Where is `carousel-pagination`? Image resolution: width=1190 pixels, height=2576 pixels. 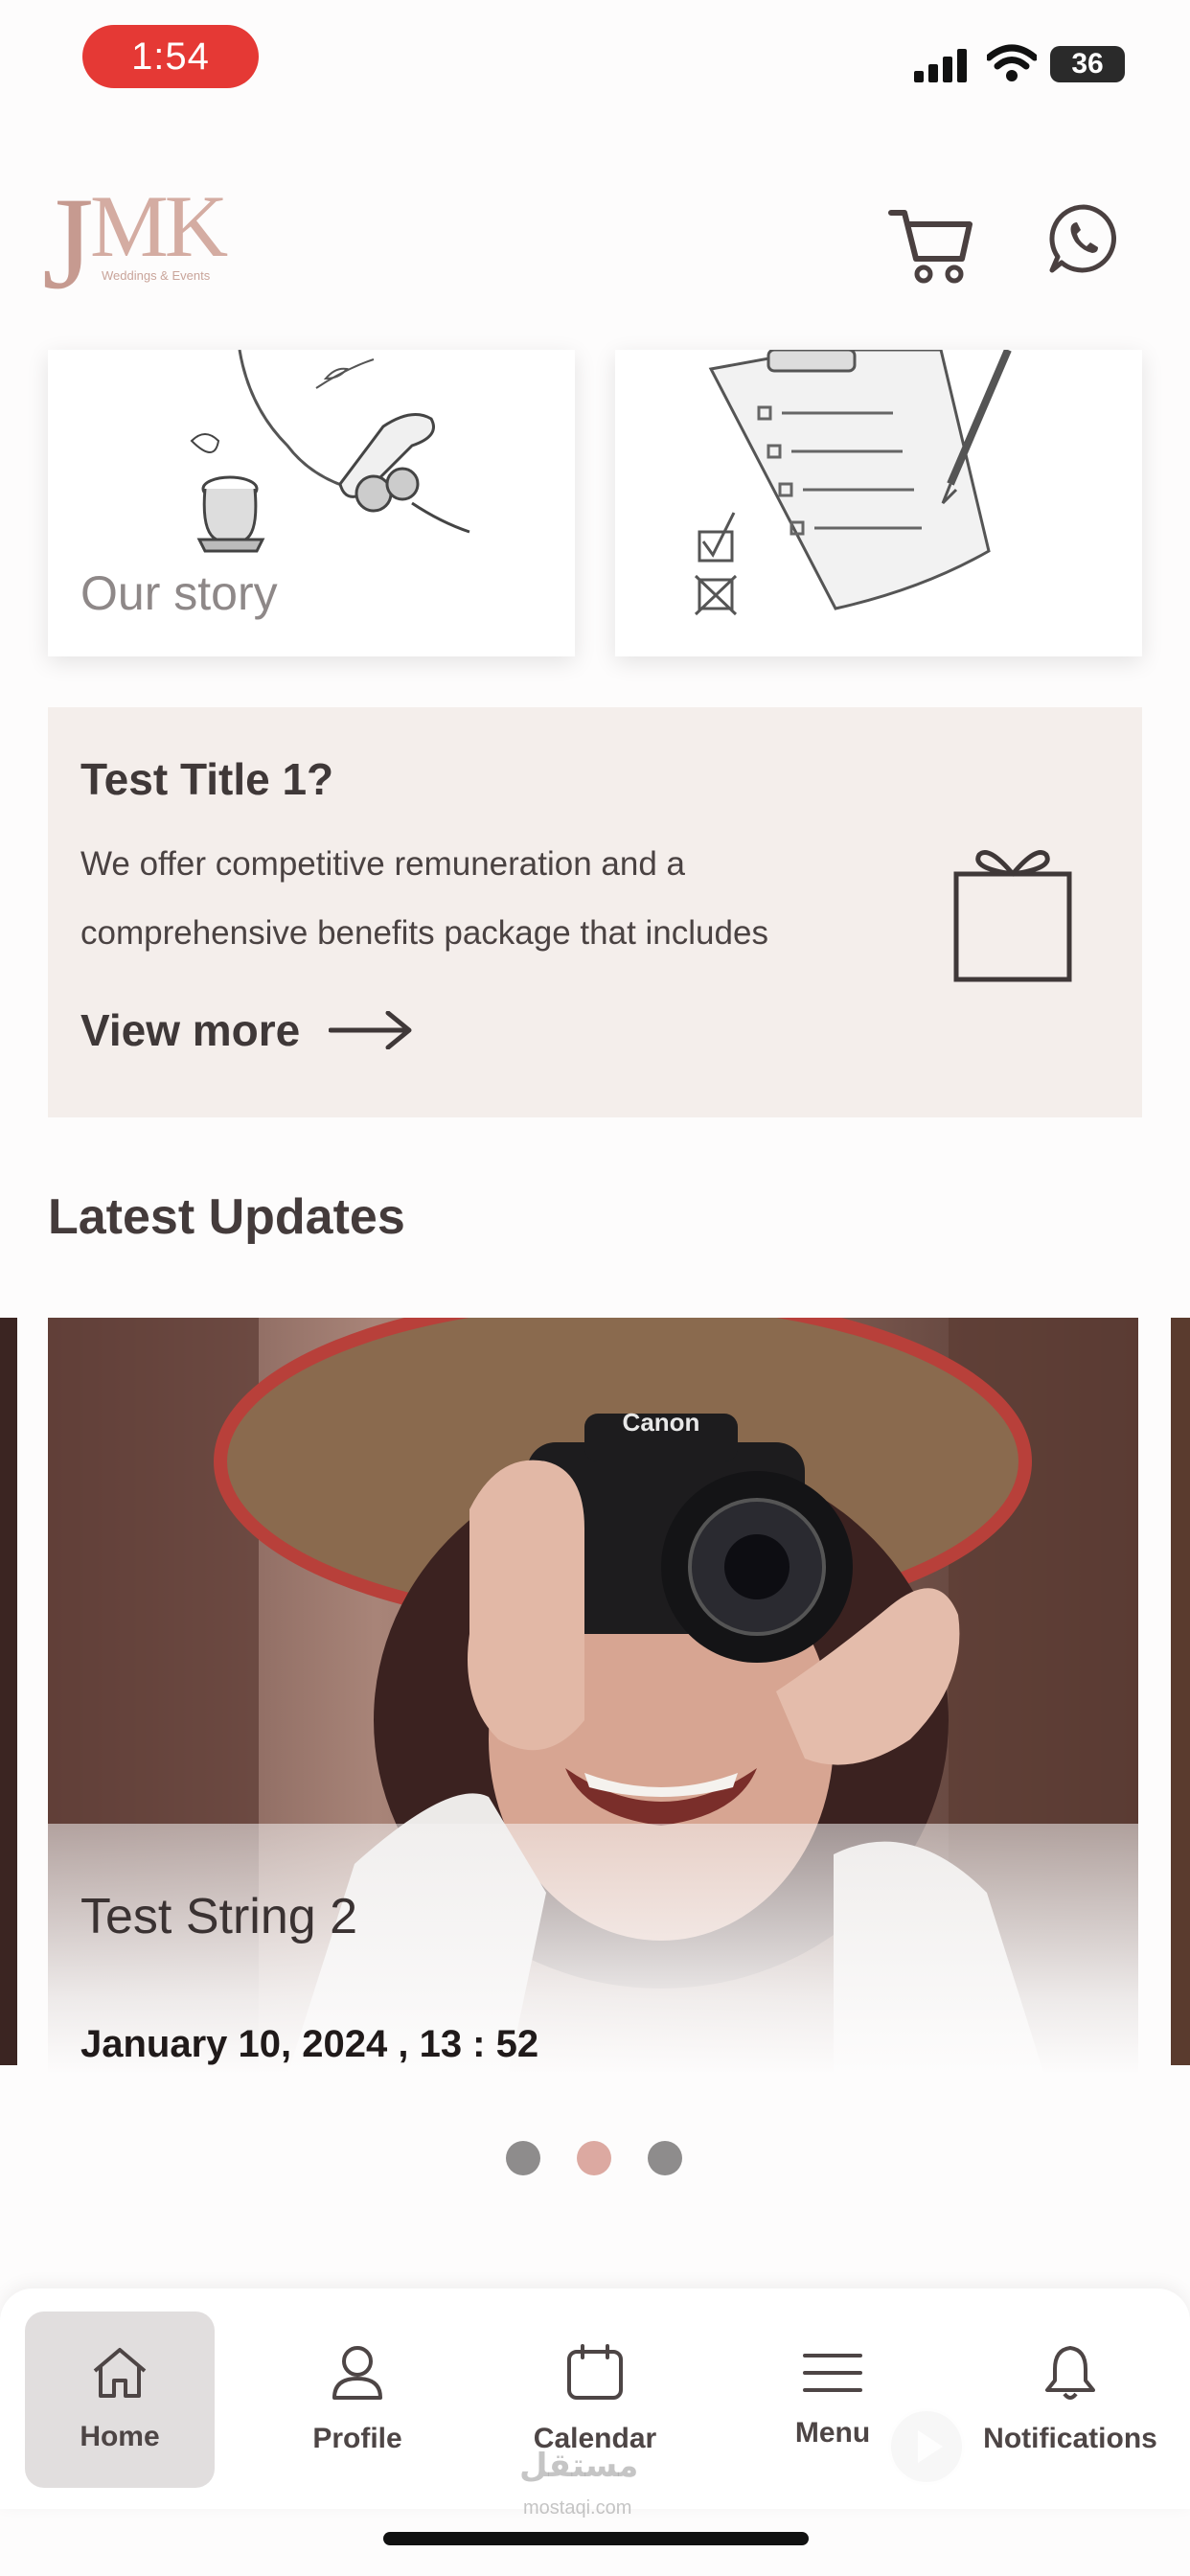
carousel-pagination is located at coordinates (594, 2158).